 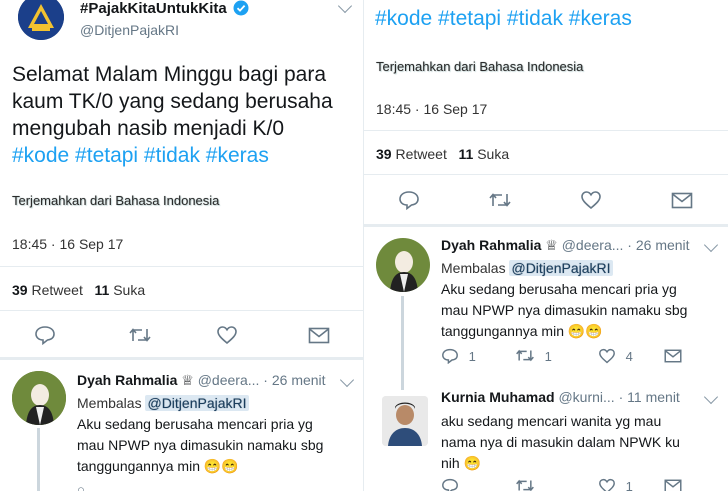 I want to click on reply-action: 1, so click(x=458, y=356).